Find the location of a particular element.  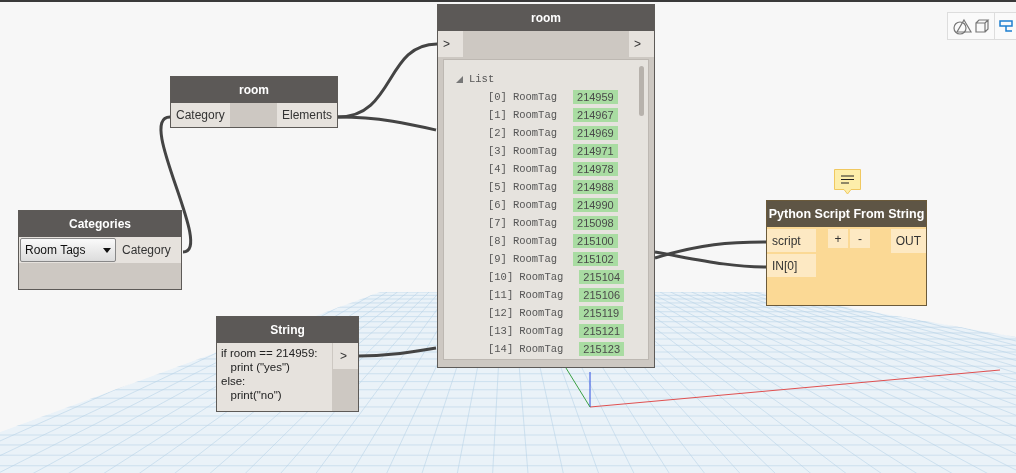

node-title: Python Script From String is located at coordinates (846, 214).